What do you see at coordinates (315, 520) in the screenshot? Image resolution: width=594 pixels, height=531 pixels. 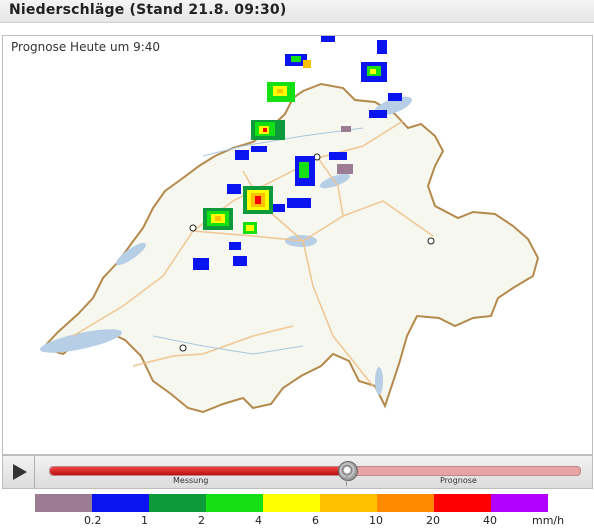 I see `legend-tick-label: 6` at bounding box center [315, 520].